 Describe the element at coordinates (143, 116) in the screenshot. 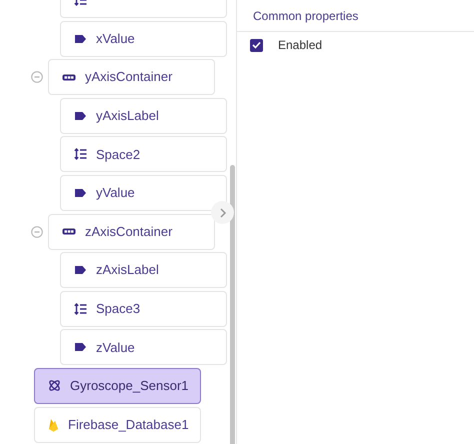

I see `component-item: yAxisLabel` at that location.